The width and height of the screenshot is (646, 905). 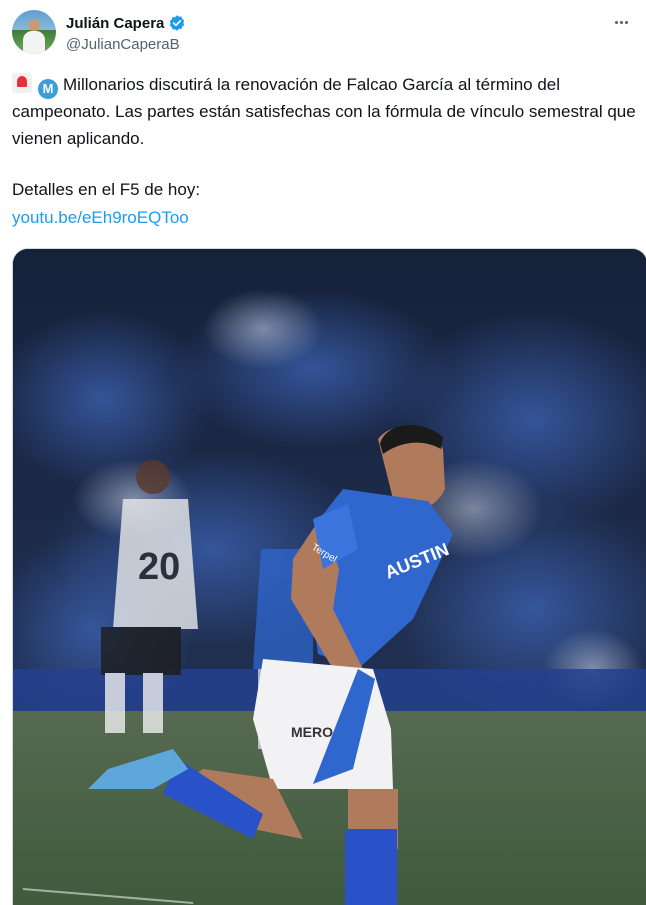 What do you see at coordinates (100, 218) in the screenshot?
I see `tweet-link: youtu.be/eEh9roEQToo` at bounding box center [100, 218].